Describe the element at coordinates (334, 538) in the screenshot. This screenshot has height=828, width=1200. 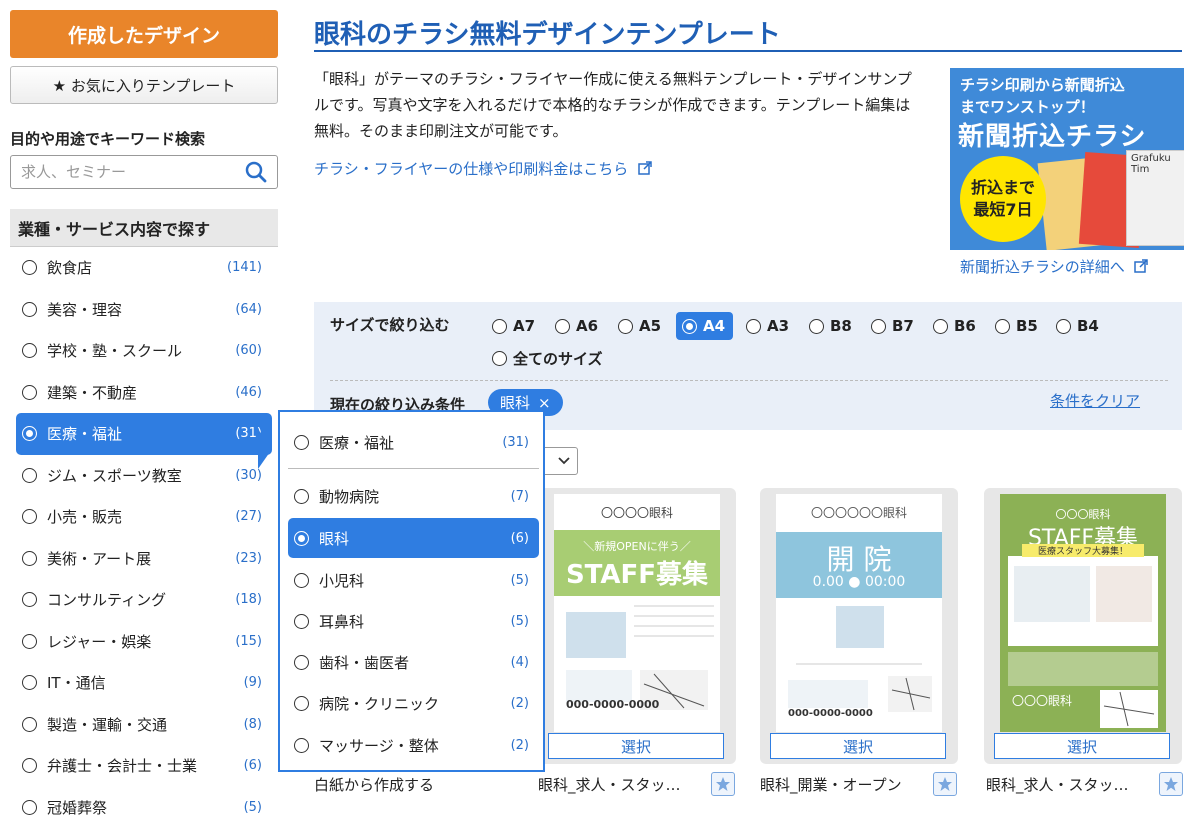
I see `subcategory-label: 眼科` at that location.